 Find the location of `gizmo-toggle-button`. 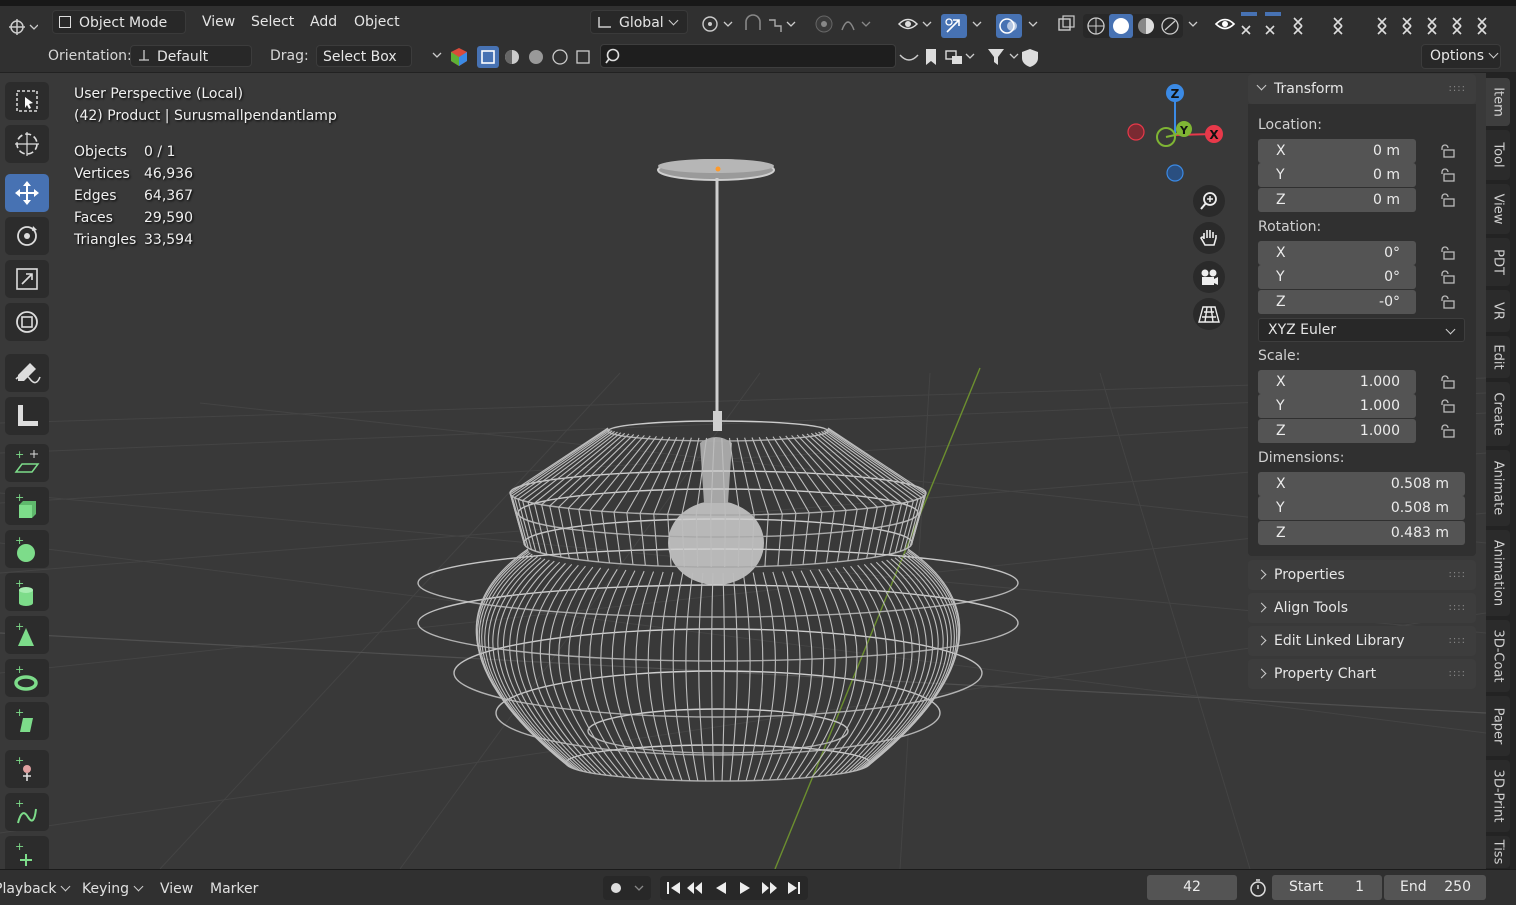

gizmo-toggle-button is located at coordinates (954, 26).